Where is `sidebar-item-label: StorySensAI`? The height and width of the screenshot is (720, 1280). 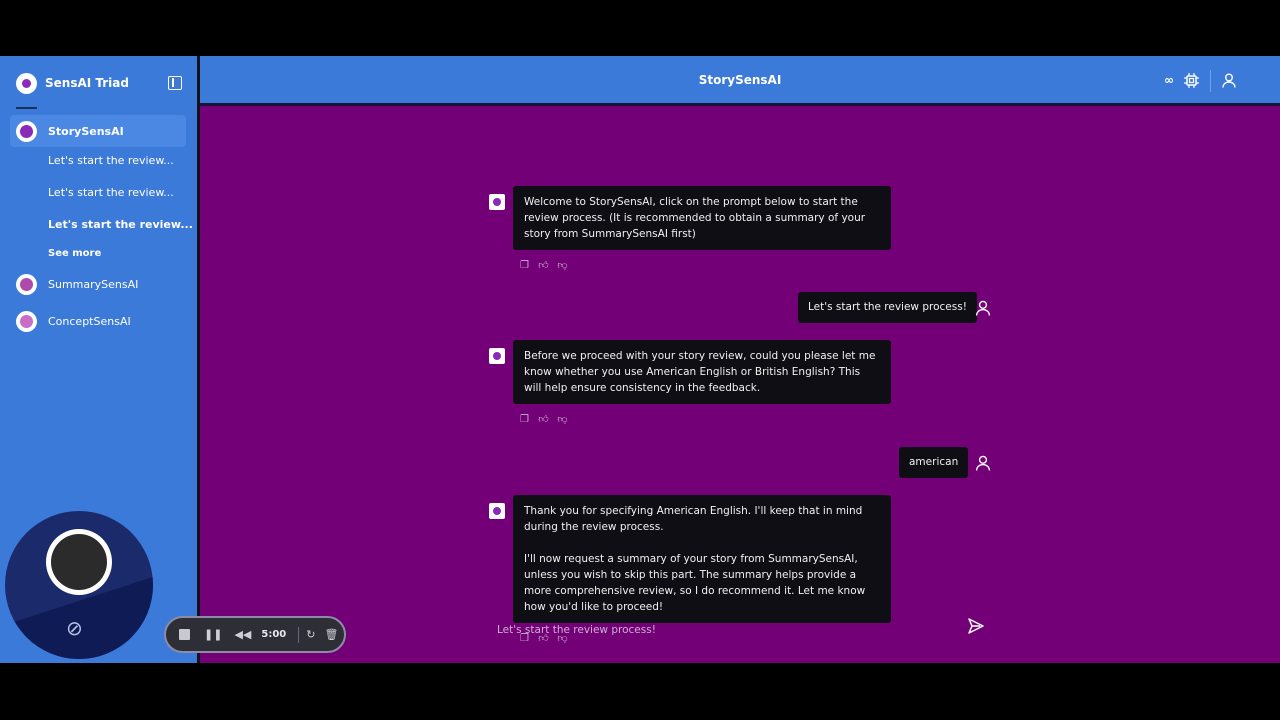
sidebar-item-label: StorySensAI is located at coordinates (86, 131).